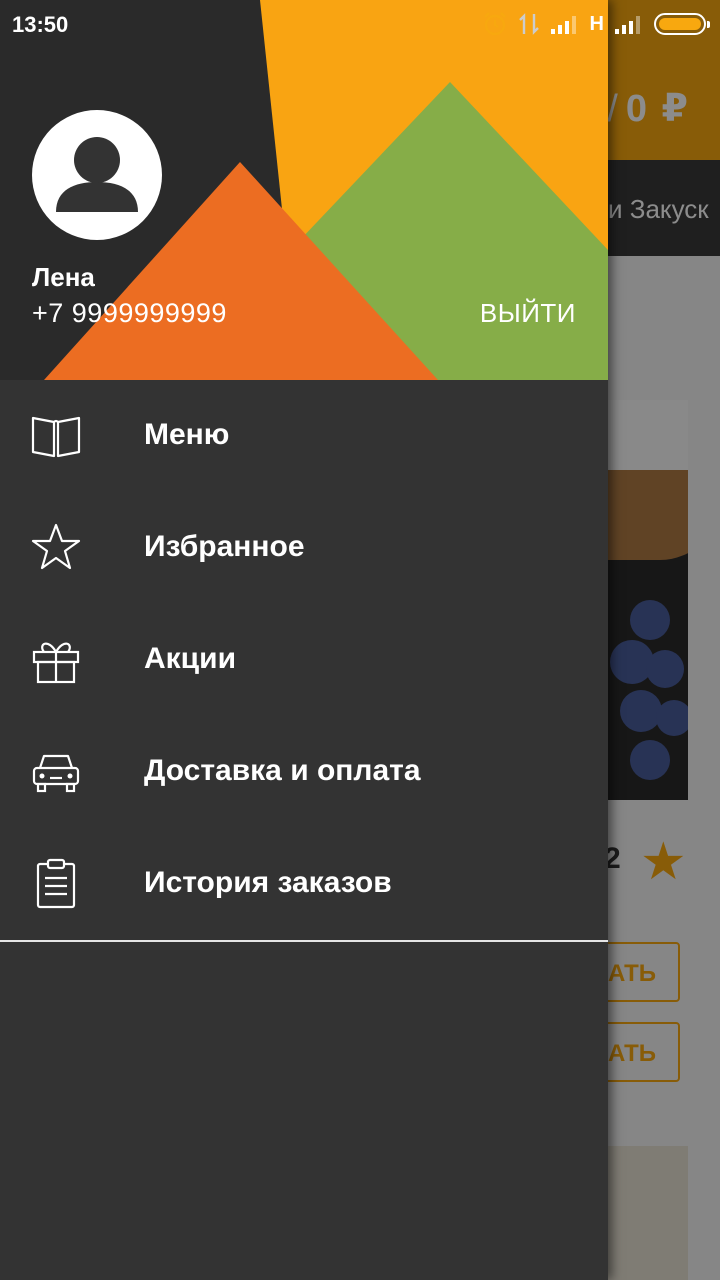 This screenshot has width=720, height=1280. Describe the element at coordinates (528, 24) in the screenshot. I see `data-transfer-icon` at that location.